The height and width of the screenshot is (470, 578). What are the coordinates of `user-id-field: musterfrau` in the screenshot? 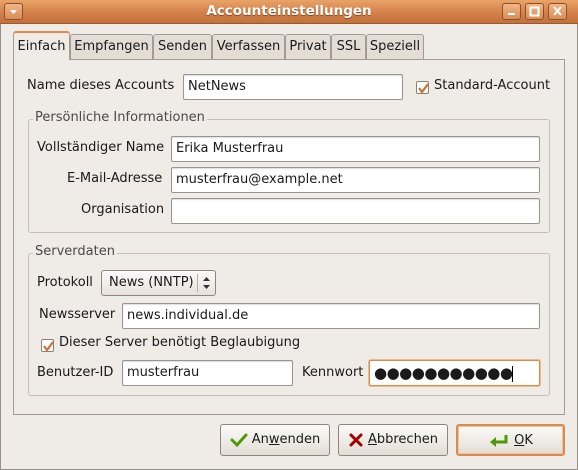 It's located at (207, 373).